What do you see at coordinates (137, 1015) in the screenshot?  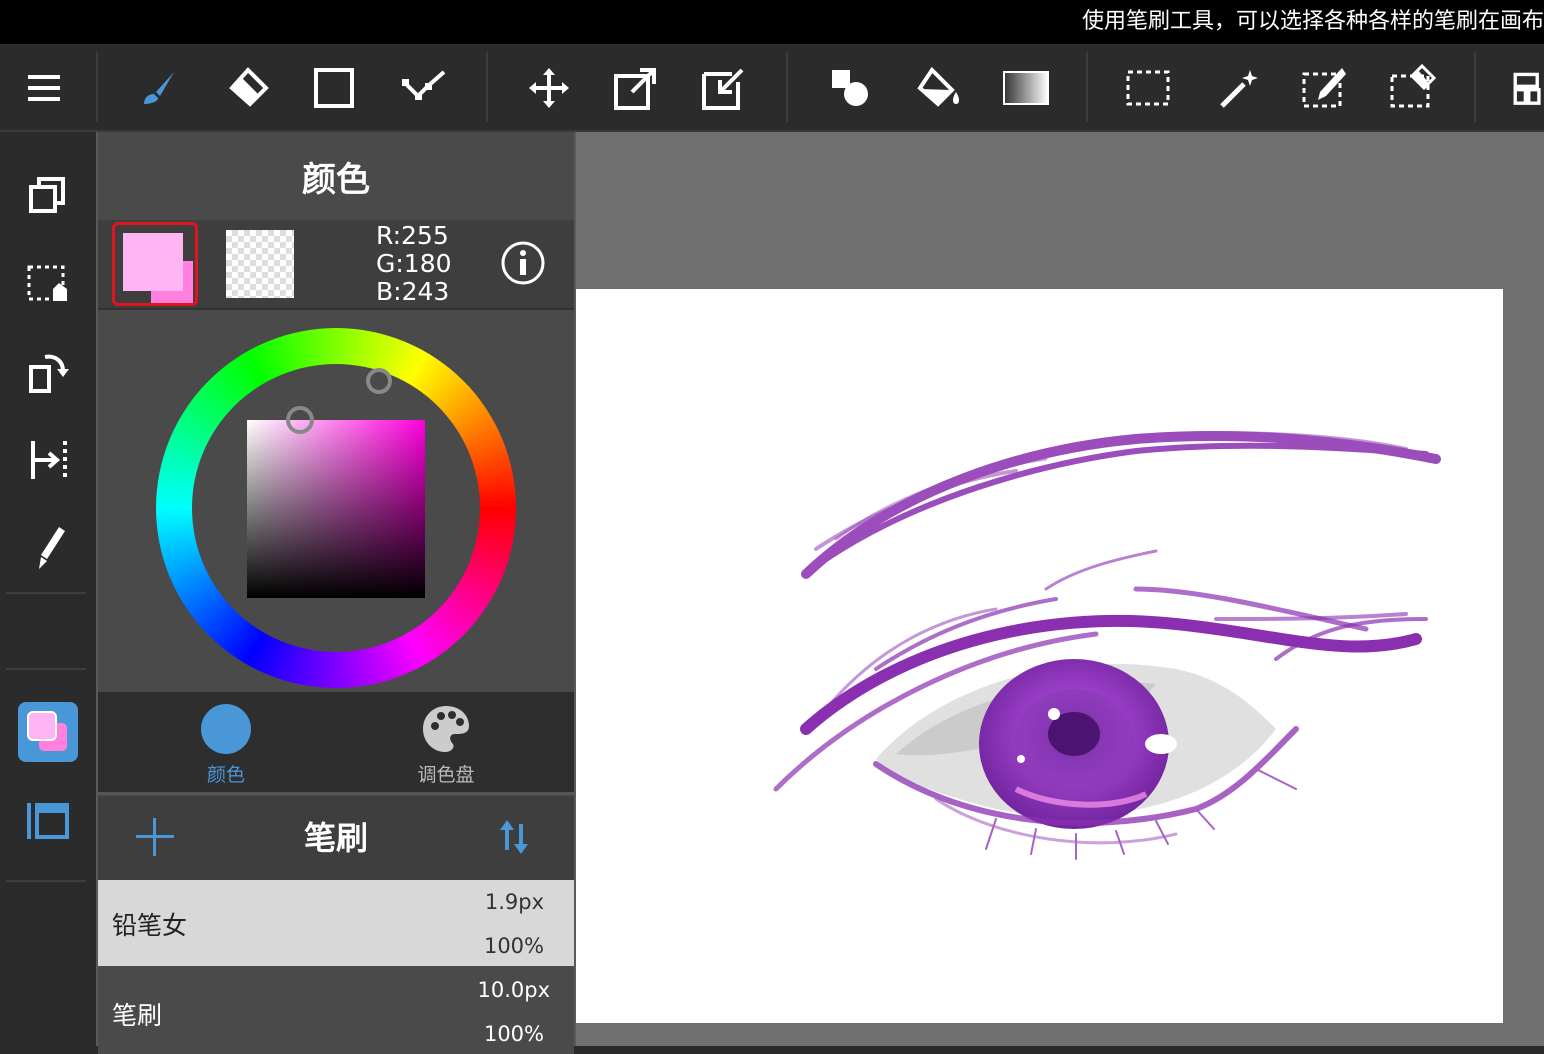 I see `brush-name: 笔刷` at bounding box center [137, 1015].